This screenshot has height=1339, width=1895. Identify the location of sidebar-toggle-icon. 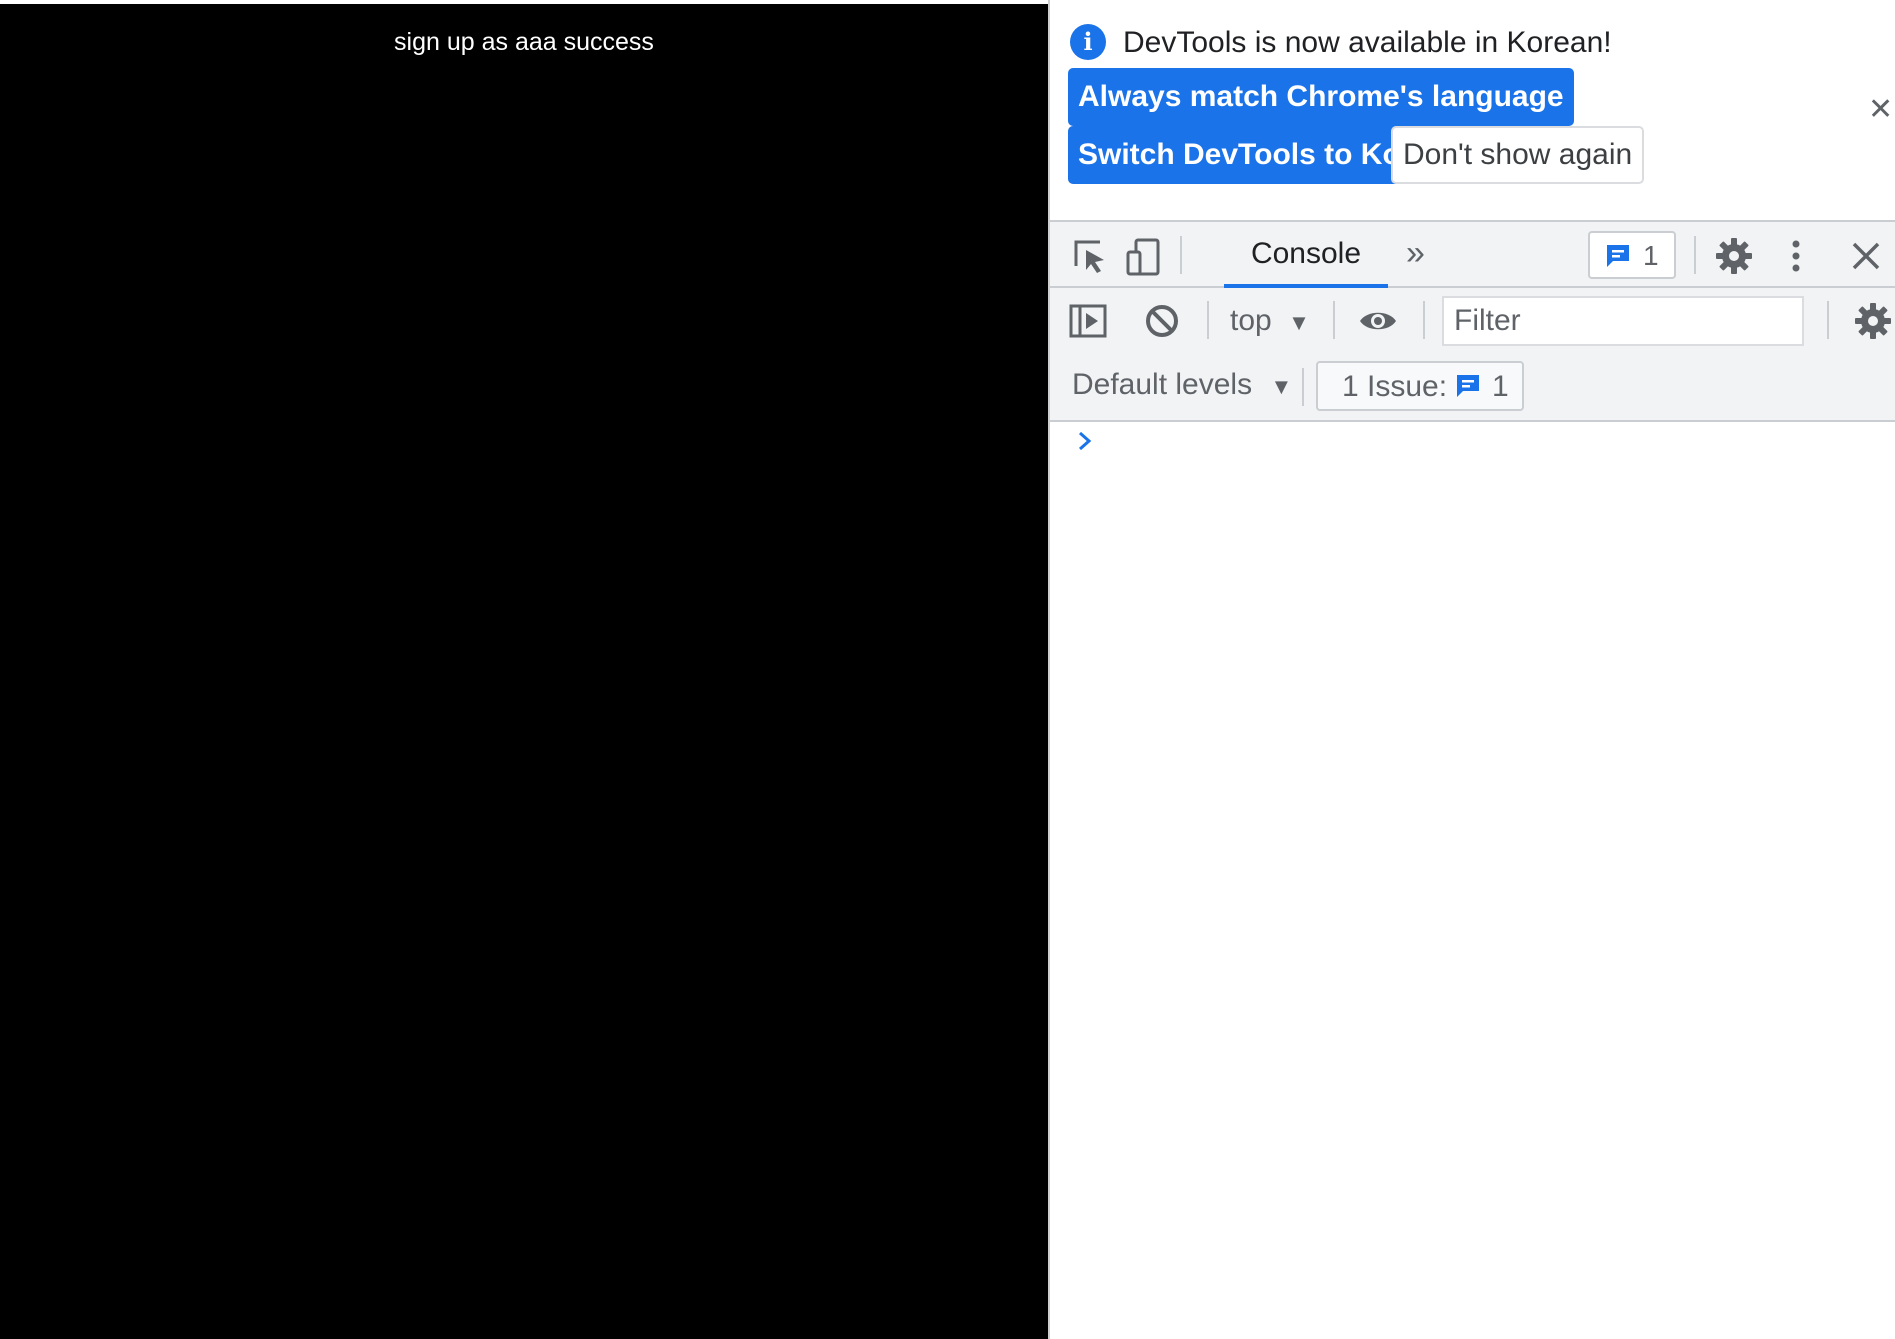
(1088, 321).